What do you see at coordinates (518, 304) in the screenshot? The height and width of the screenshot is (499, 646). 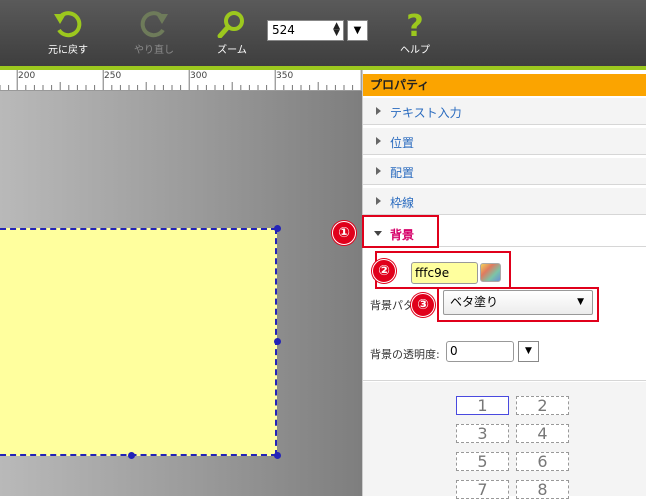 I see `callout-box-pattern` at bounding box center [518, 304].